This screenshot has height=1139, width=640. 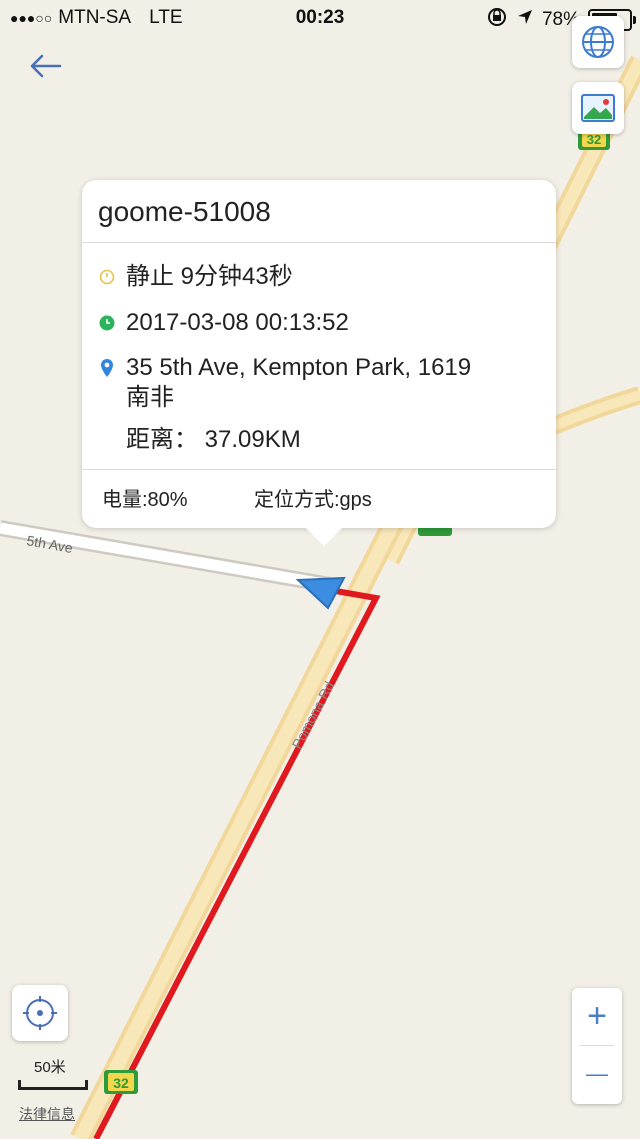 What do you see at coordinates (319, 383) in the screenshot?
I see `address-row: 35 5th Ave, Kempton Park, 1619 南非` at bounding box center [319, 383].